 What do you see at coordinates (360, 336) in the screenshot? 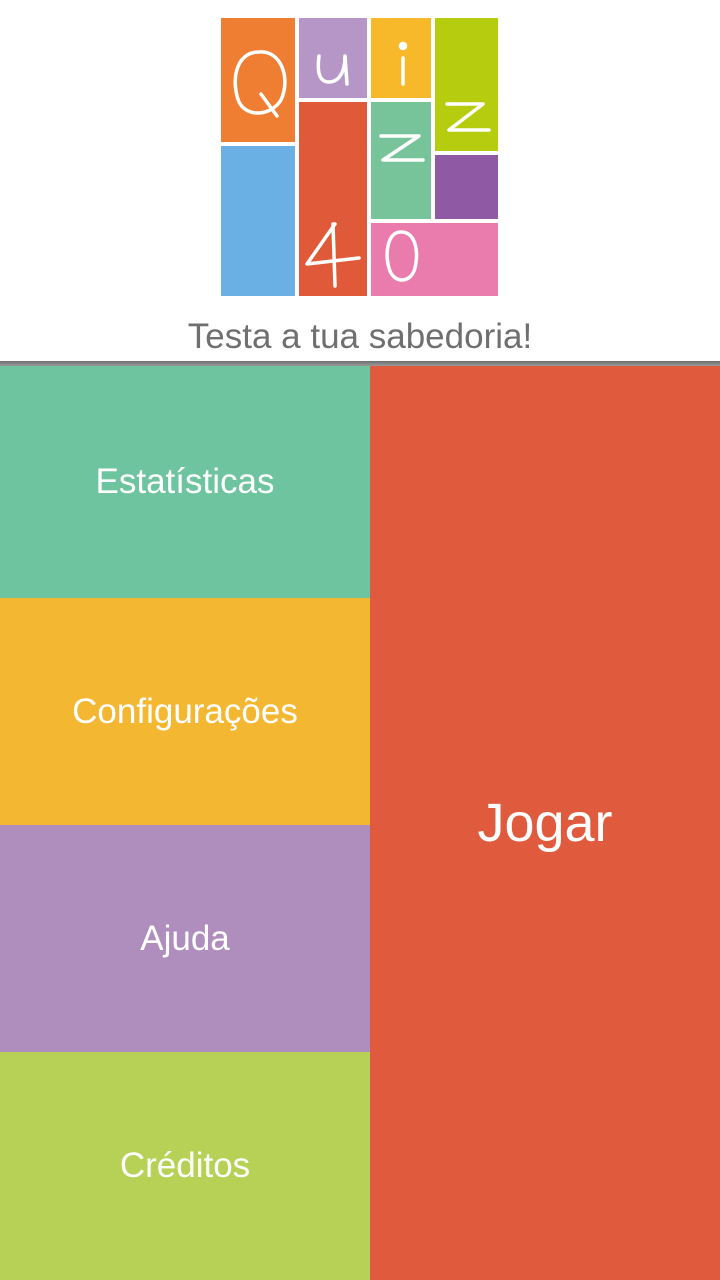
I see `tagline: Testa a tua sabedoria!` at bounding box center [360, 336].